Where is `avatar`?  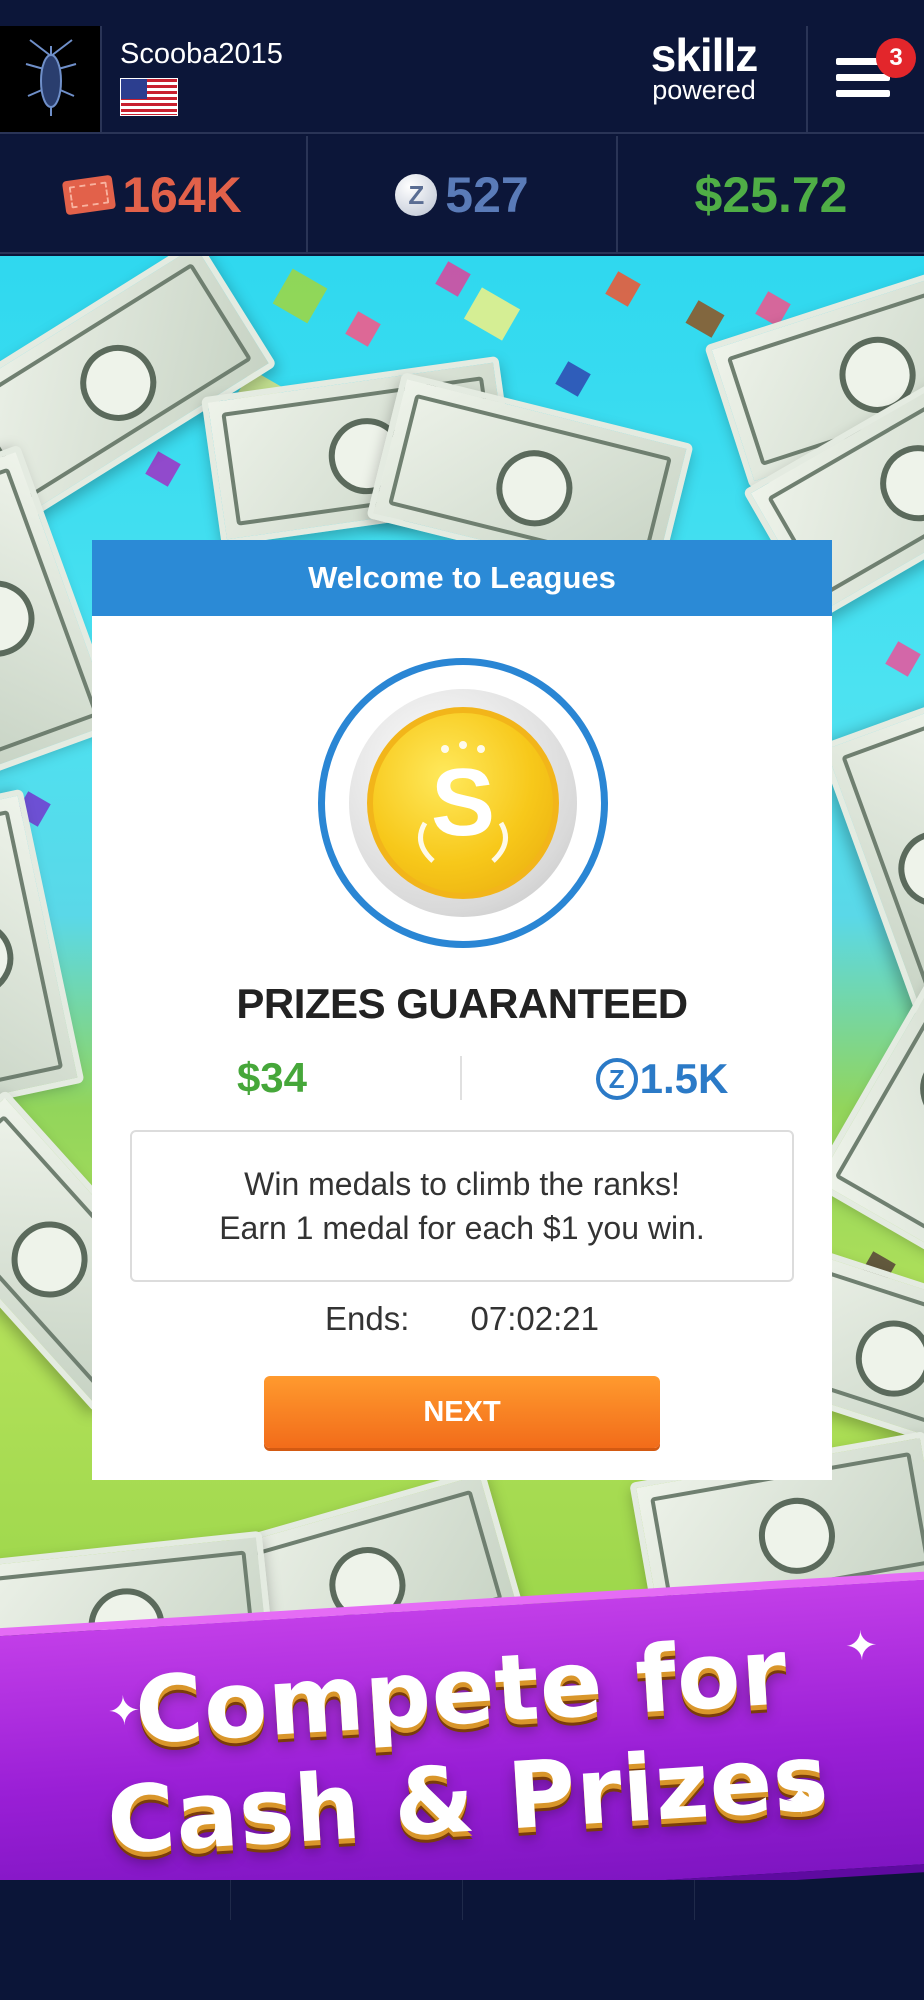 avatar is located at coordinates (51, 79).